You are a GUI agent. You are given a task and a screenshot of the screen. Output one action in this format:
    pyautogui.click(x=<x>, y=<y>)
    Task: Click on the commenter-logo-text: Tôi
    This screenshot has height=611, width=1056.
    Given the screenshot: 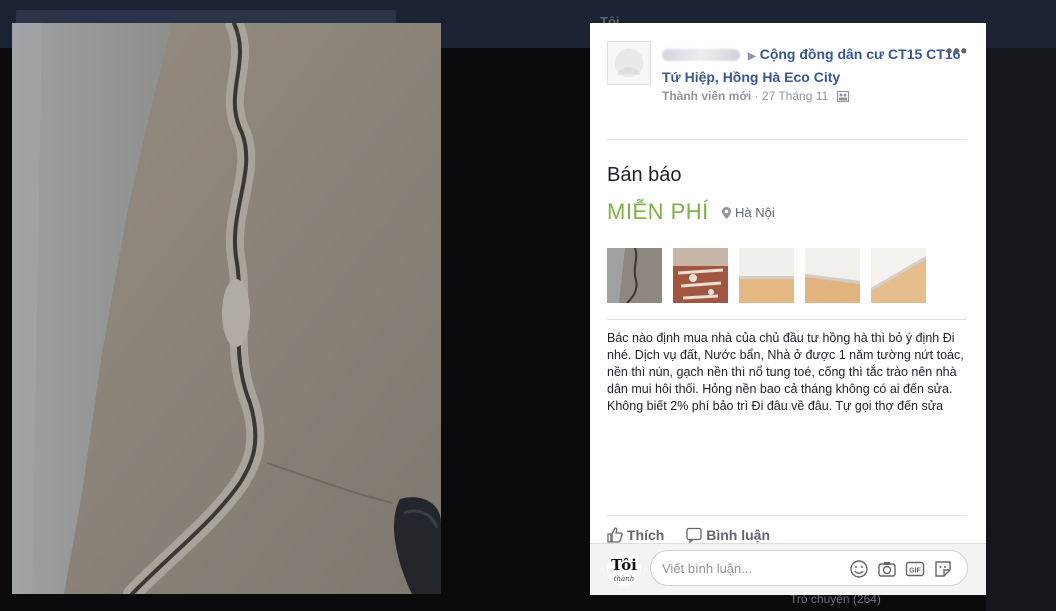 What is the action you would take?
    pyautogui.click(x=624, y=565)
    